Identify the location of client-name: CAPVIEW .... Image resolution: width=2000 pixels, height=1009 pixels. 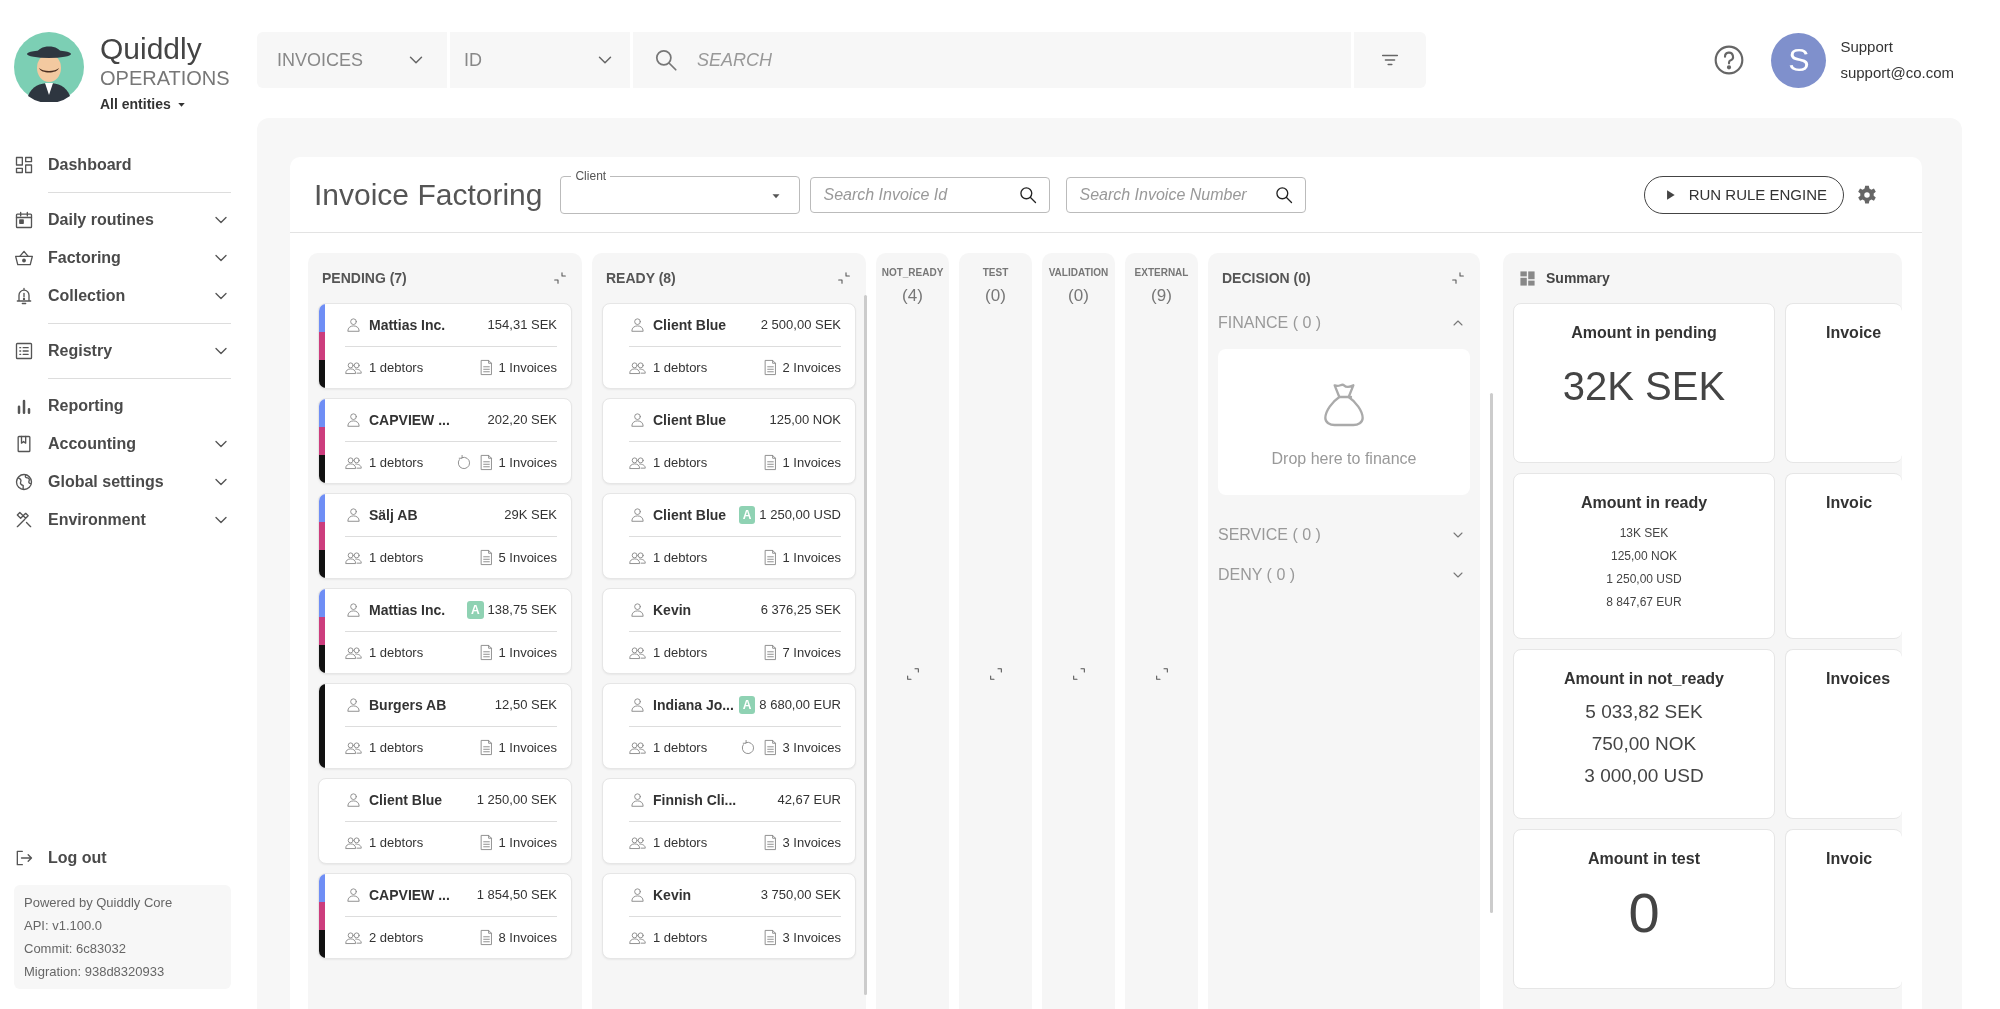
(410, 419).